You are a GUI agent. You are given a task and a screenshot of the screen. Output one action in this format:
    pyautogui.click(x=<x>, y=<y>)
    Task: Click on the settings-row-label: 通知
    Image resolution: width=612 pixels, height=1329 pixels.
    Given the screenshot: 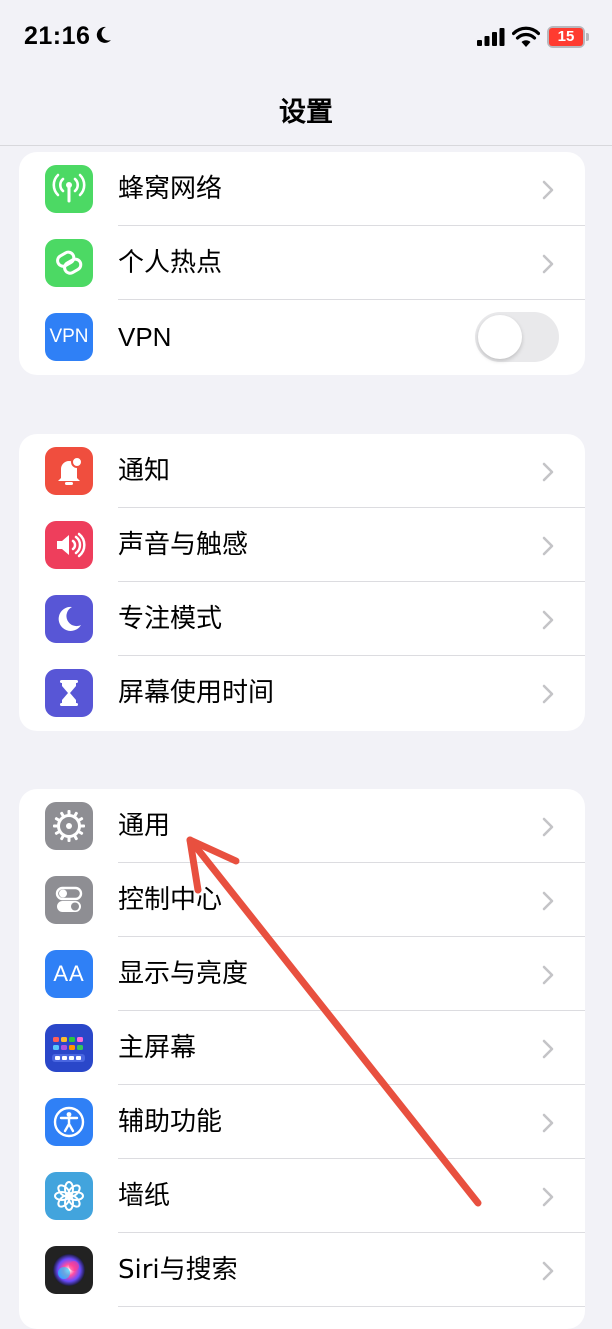 What is the action you would take?
    pyautogui.click(x=144, y=471)
    